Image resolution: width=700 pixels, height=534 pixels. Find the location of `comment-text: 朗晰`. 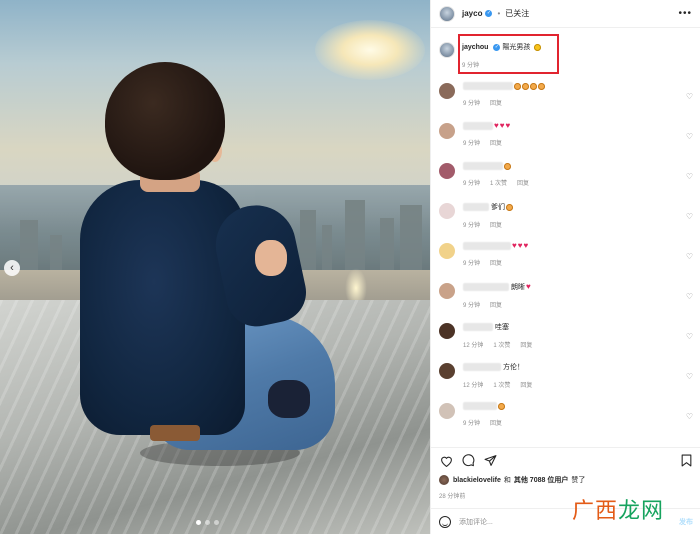

comment-text: 朗晰 is located at coordinates (518, 287).